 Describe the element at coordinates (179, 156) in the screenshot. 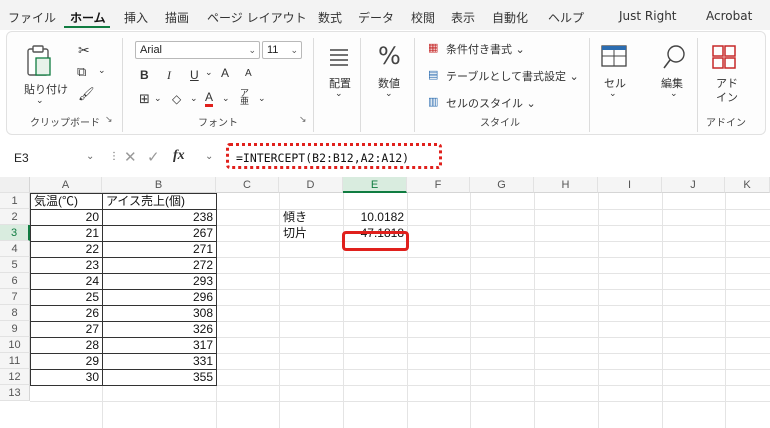

I see `insert-function-button: fx` at that location.